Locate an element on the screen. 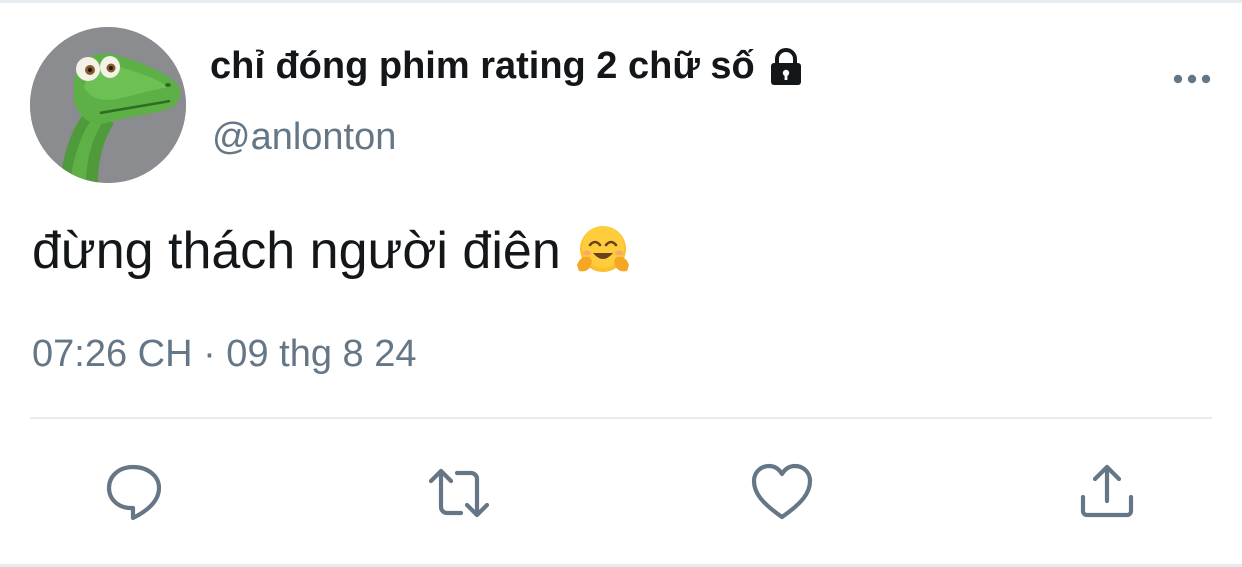 The height and width of the screenshot is (567, 1242). dinosaur-avatar-image is located at coordinates (108, 105).